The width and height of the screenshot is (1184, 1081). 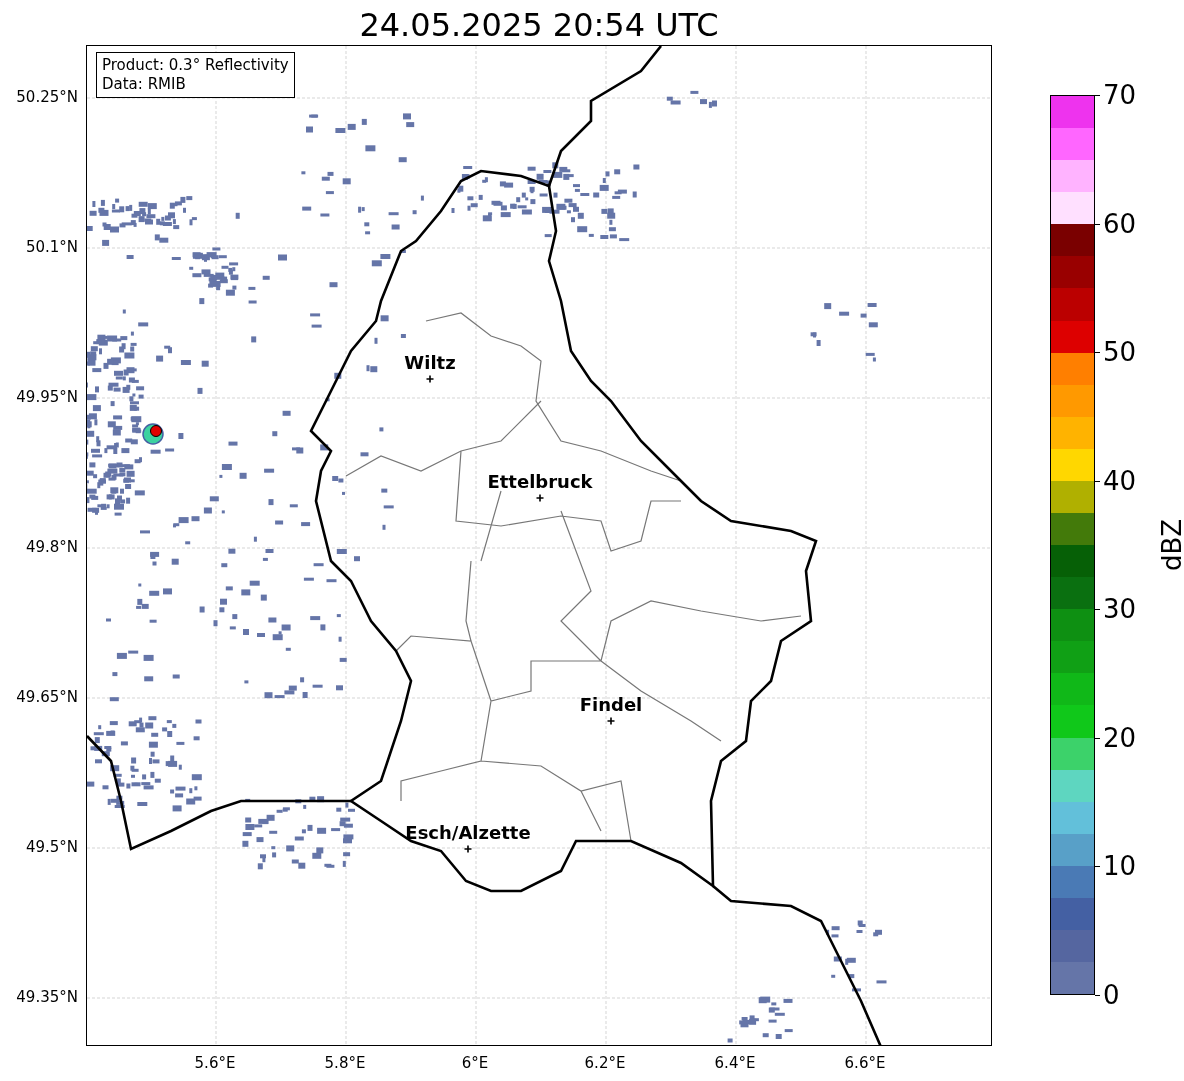 What do you see at coordinates (144, 84) in the screenshot?
I see `info-text: Data: RMIB` at bounding box center [144, 84].